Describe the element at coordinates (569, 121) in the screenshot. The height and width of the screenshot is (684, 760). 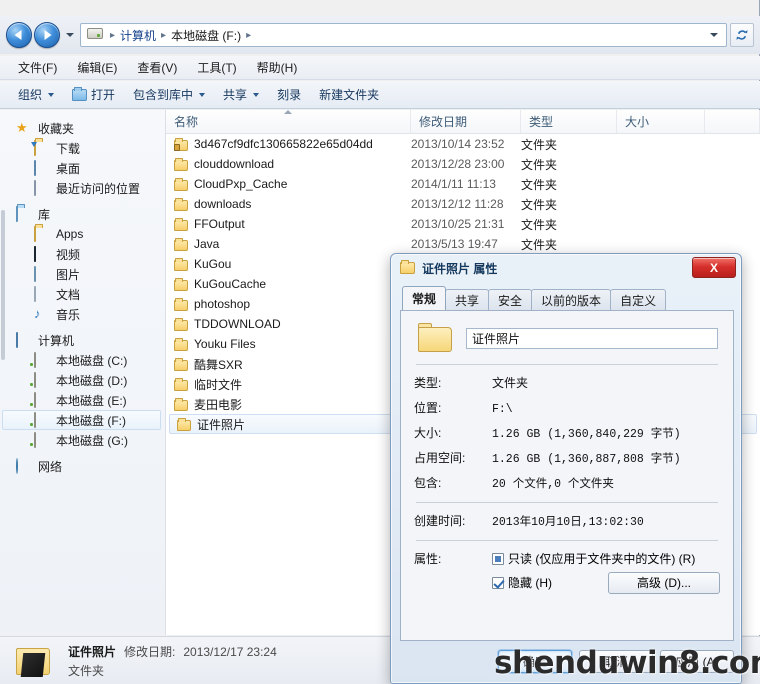
I see `column-header-type: 类型` at that location.